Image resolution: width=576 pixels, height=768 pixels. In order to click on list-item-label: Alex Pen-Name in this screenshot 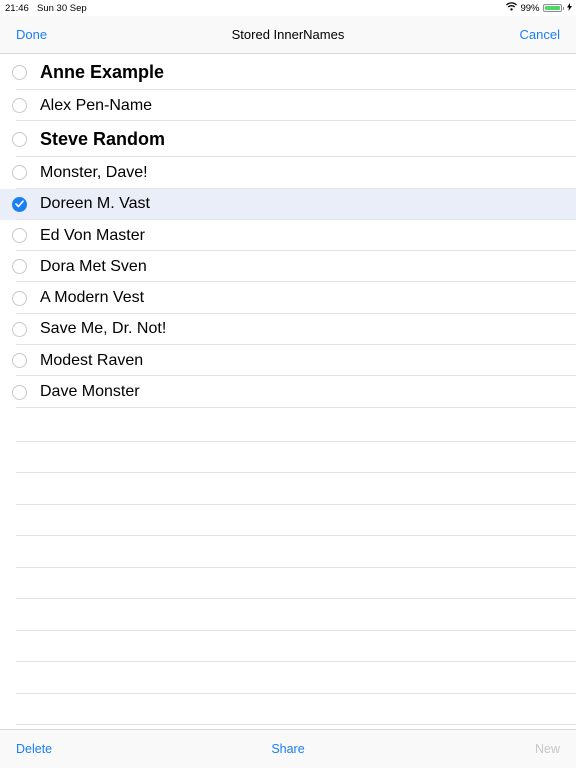, I will do `click(96, 105)`.